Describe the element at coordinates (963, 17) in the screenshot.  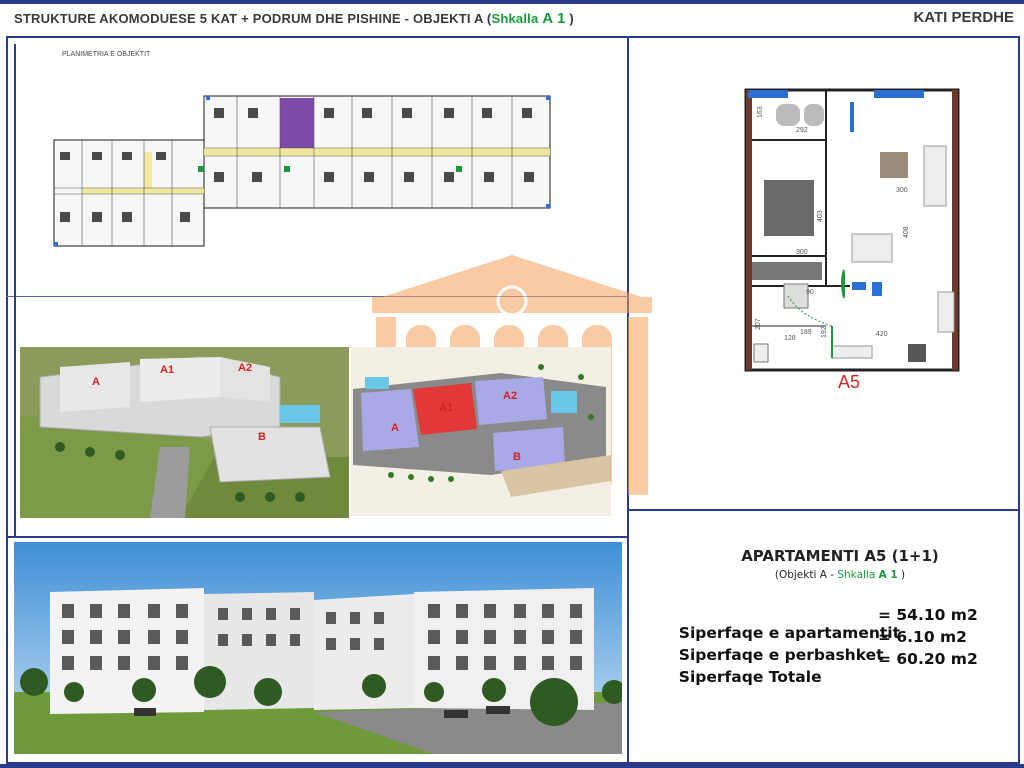
I see `floor-label: KATI PERDHE` at that location.